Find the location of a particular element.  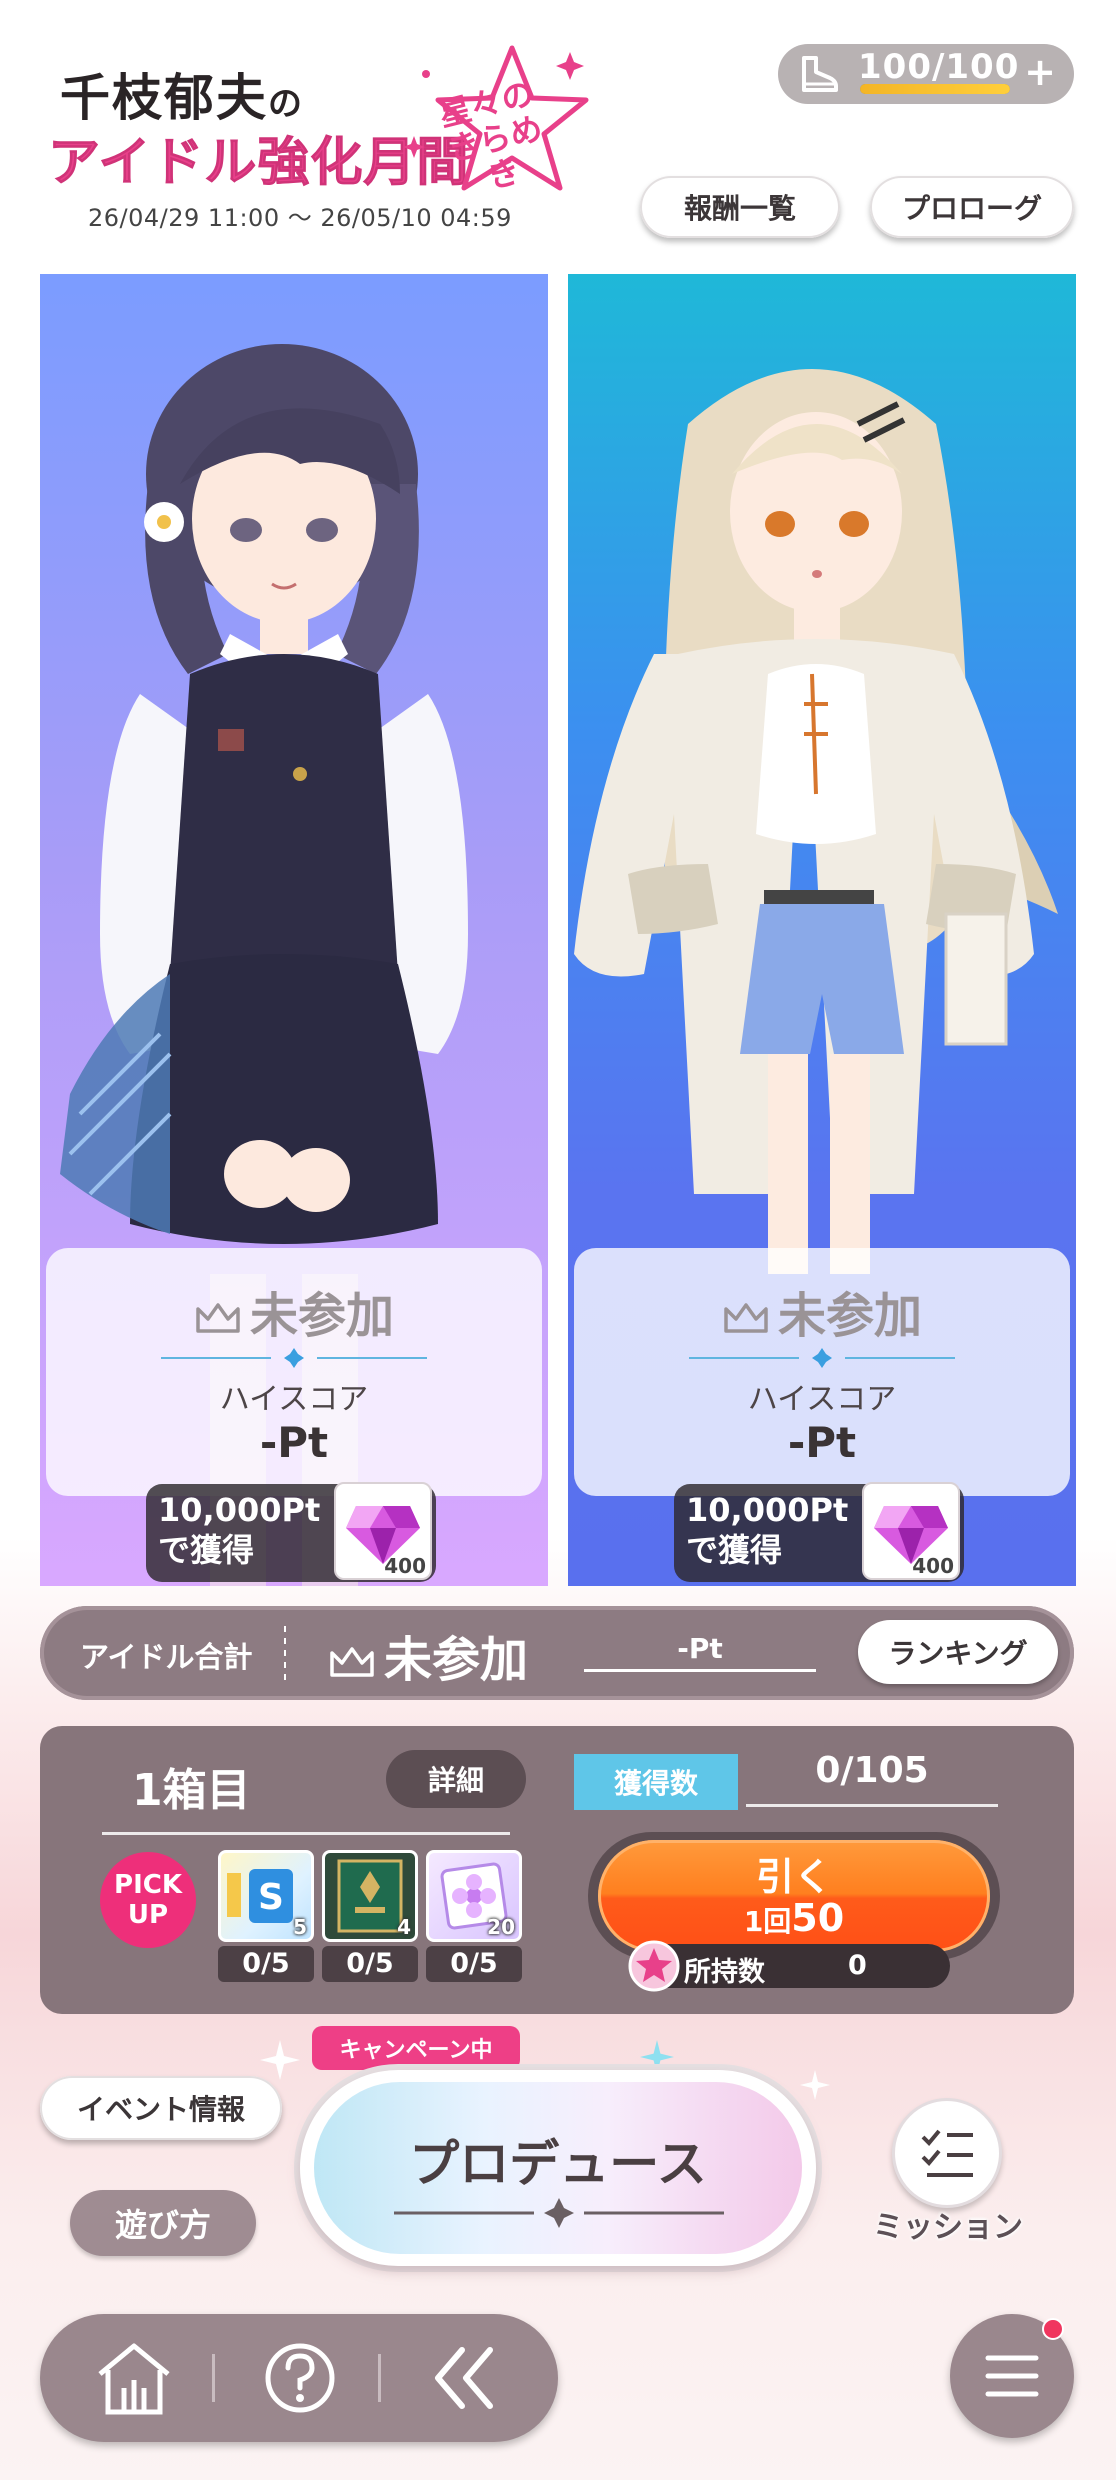

owned-value: 0 is located at coordinates (857, 1965).